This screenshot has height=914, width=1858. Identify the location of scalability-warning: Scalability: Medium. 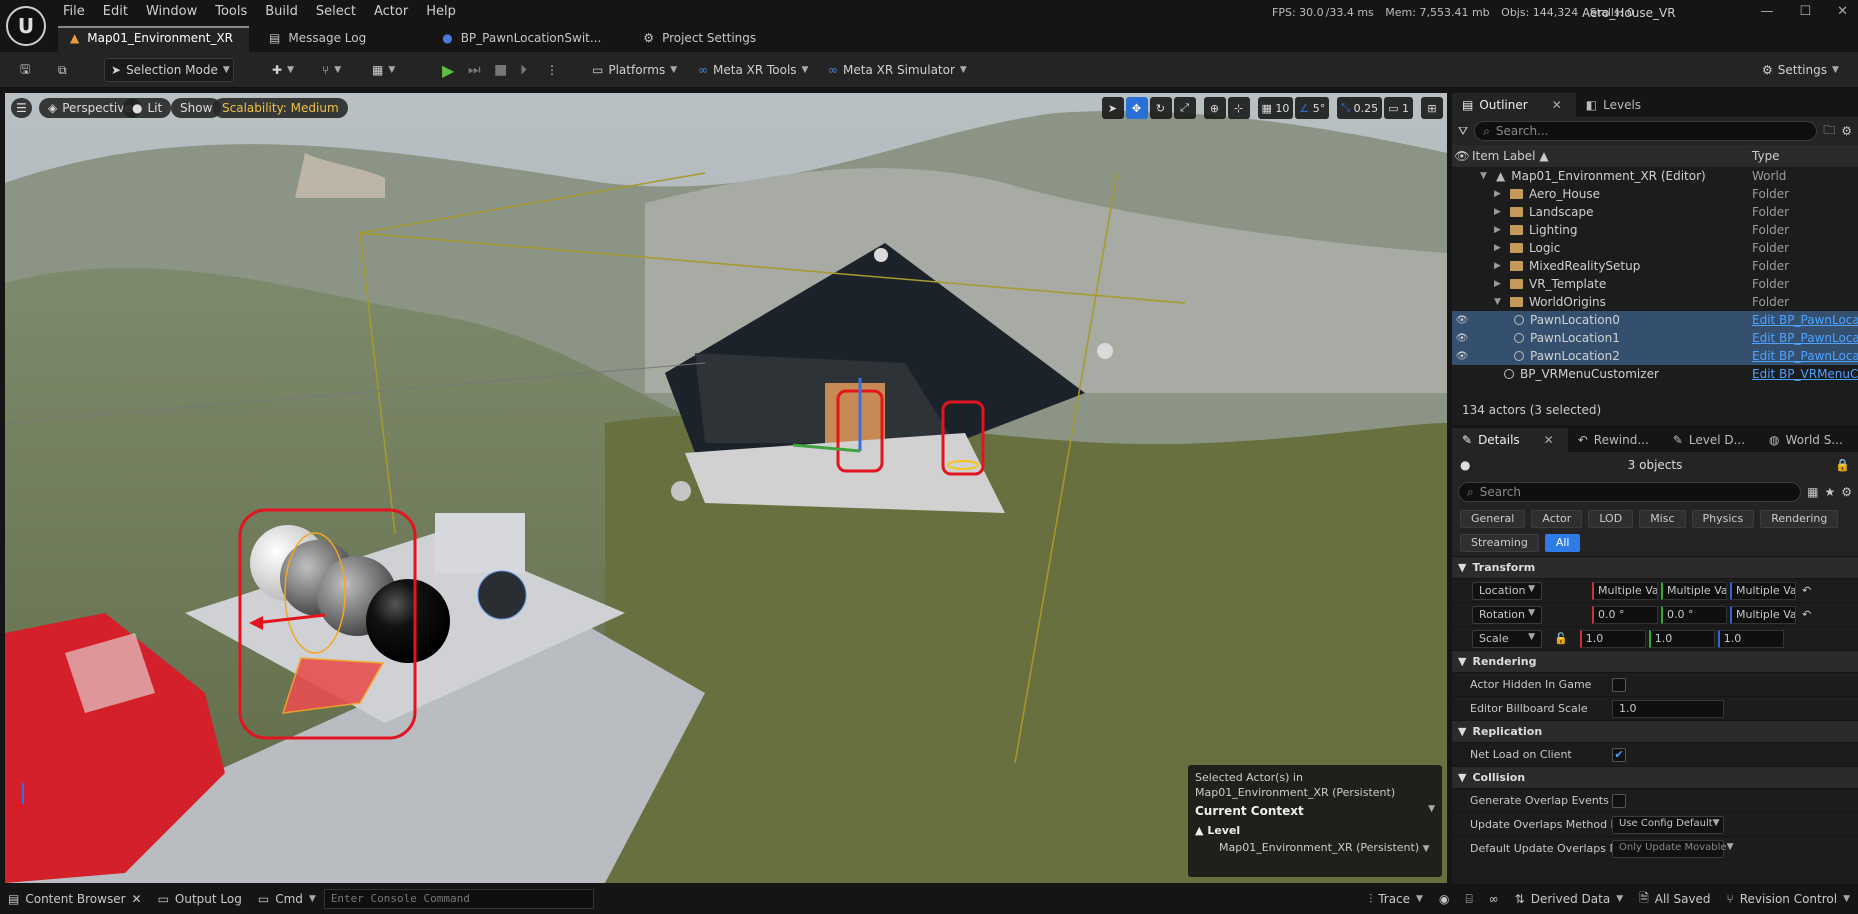
(280, 108).